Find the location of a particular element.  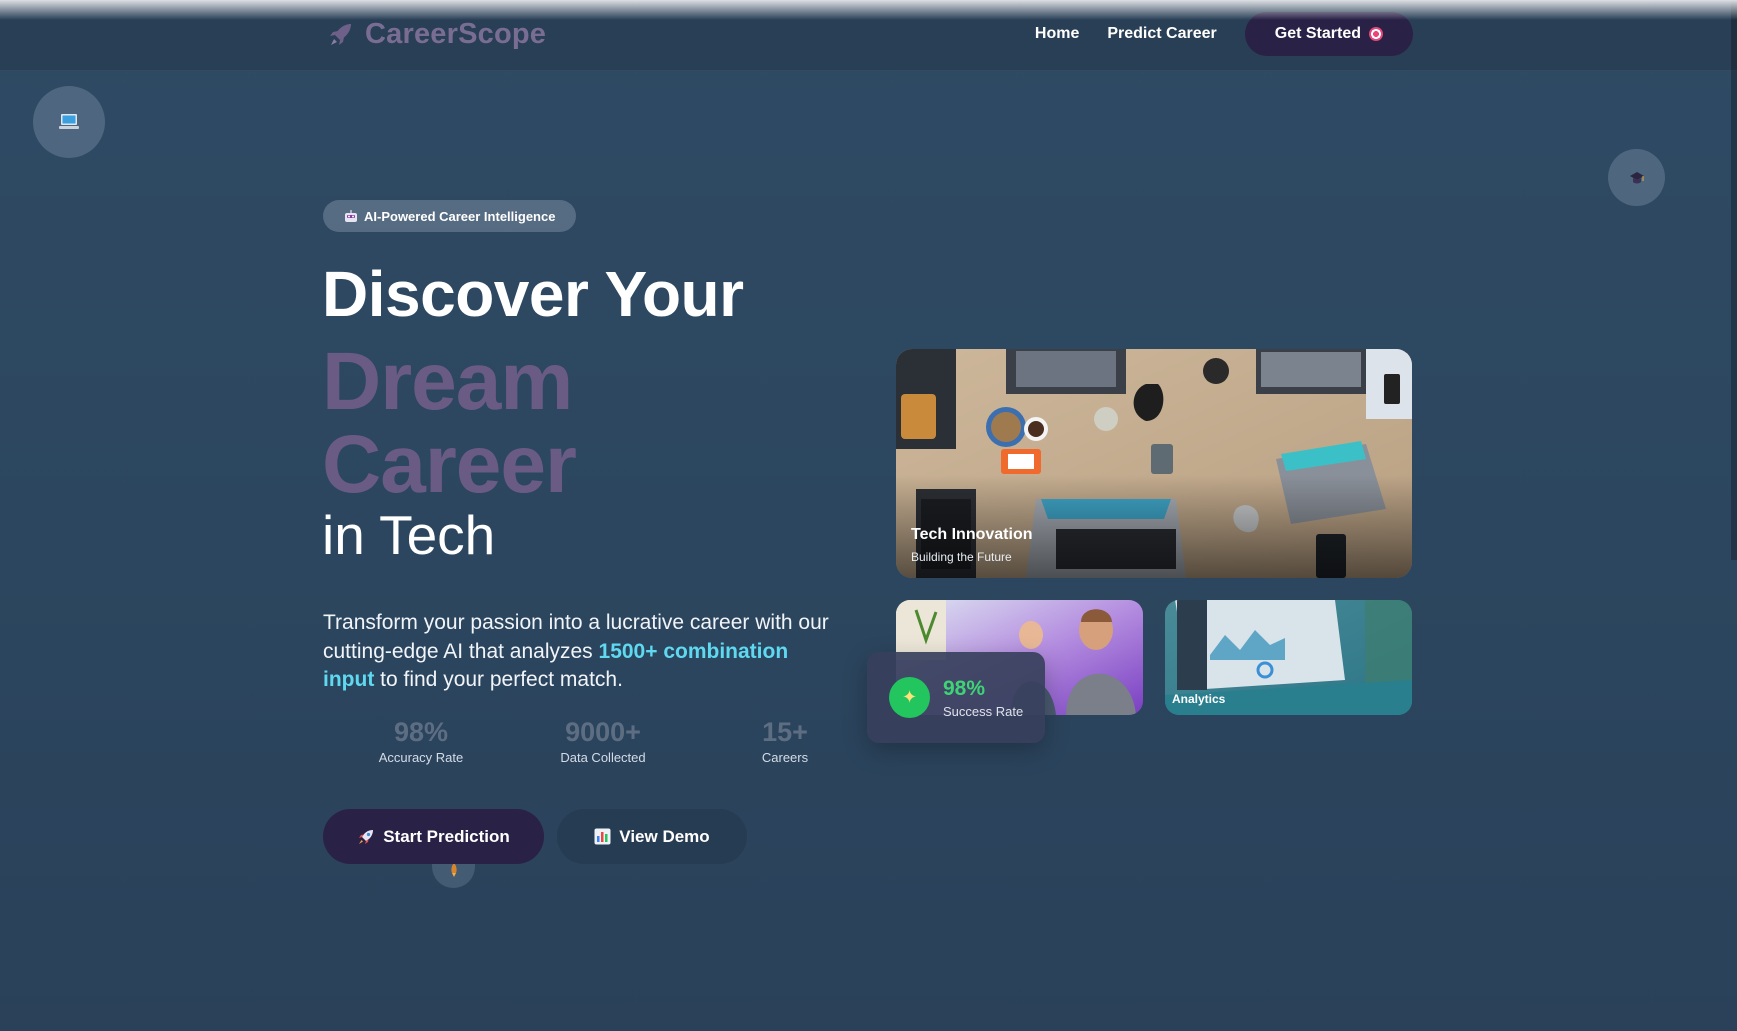

start-prediction-label: Start Prediction is located at coordinates (446, 836).